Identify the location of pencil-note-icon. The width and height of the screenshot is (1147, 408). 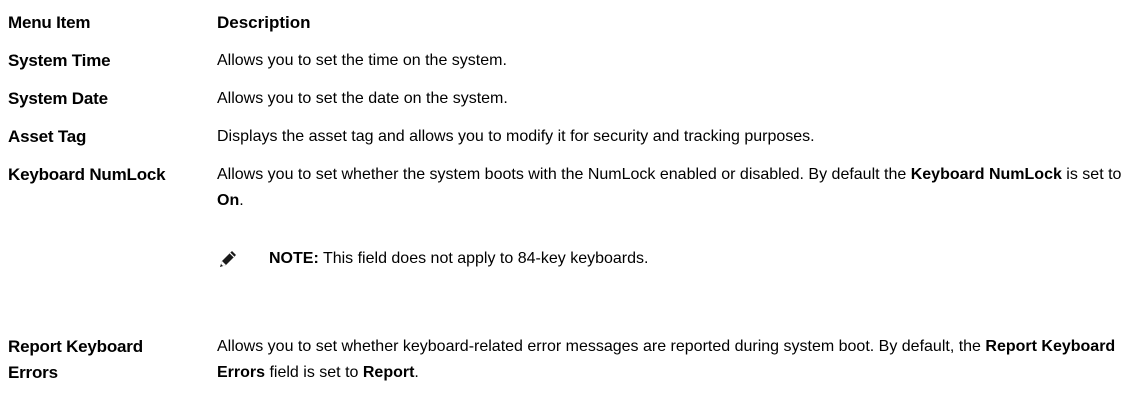
(228, 259).